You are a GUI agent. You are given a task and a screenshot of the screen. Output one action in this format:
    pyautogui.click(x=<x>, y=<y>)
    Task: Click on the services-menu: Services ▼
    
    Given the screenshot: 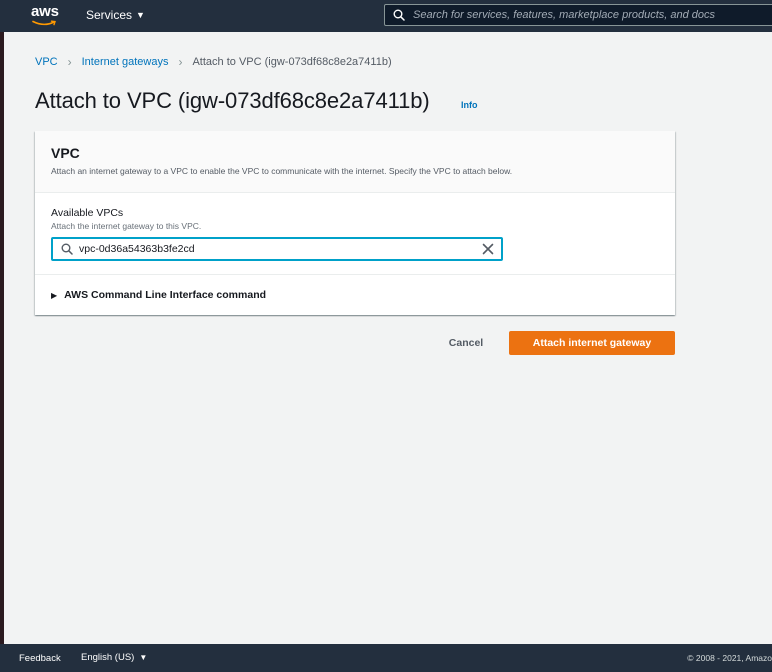 What is the action you would take?
    pyautogui.click(x=115, y=15)
    